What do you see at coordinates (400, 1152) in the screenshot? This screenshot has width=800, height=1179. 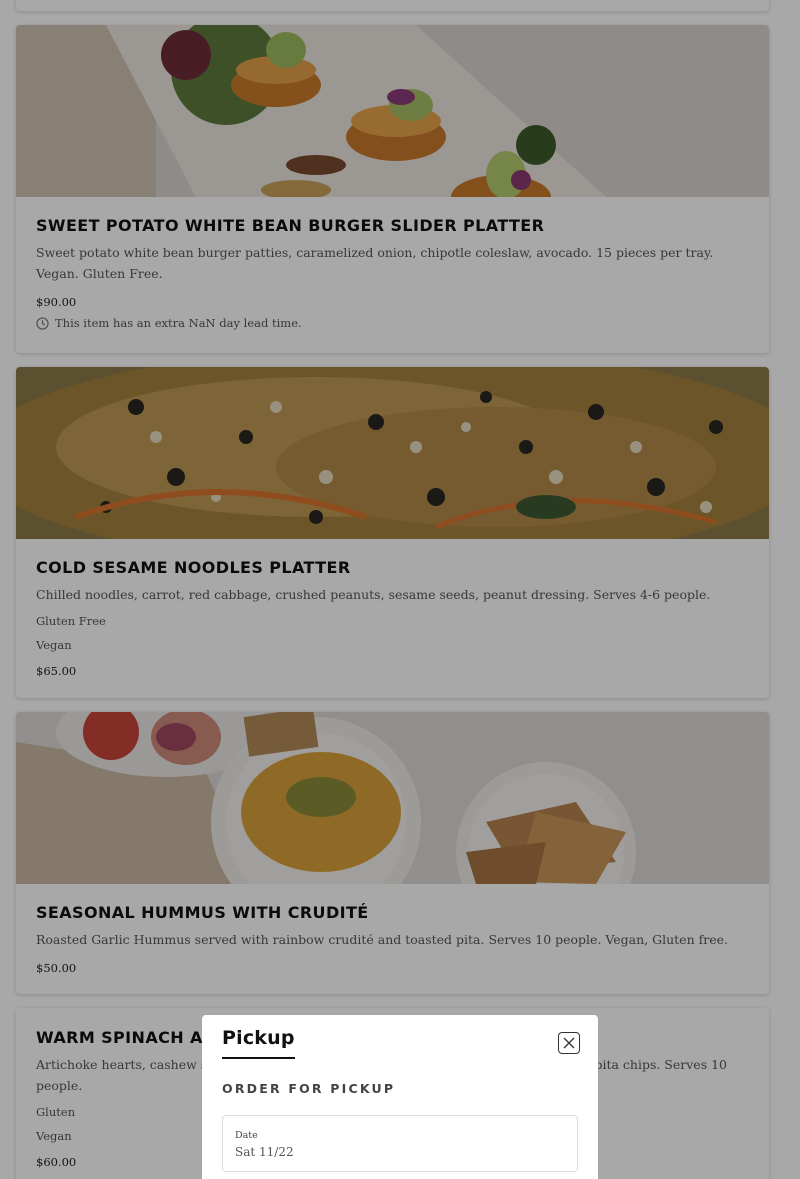 I see `date-value: Sat 11/22` at bounding box center [400, 1152].